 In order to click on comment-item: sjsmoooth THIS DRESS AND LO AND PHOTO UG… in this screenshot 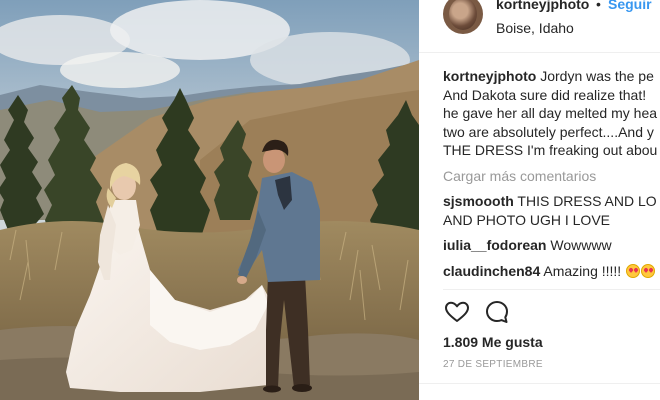, I will do `click(551, 210)`.